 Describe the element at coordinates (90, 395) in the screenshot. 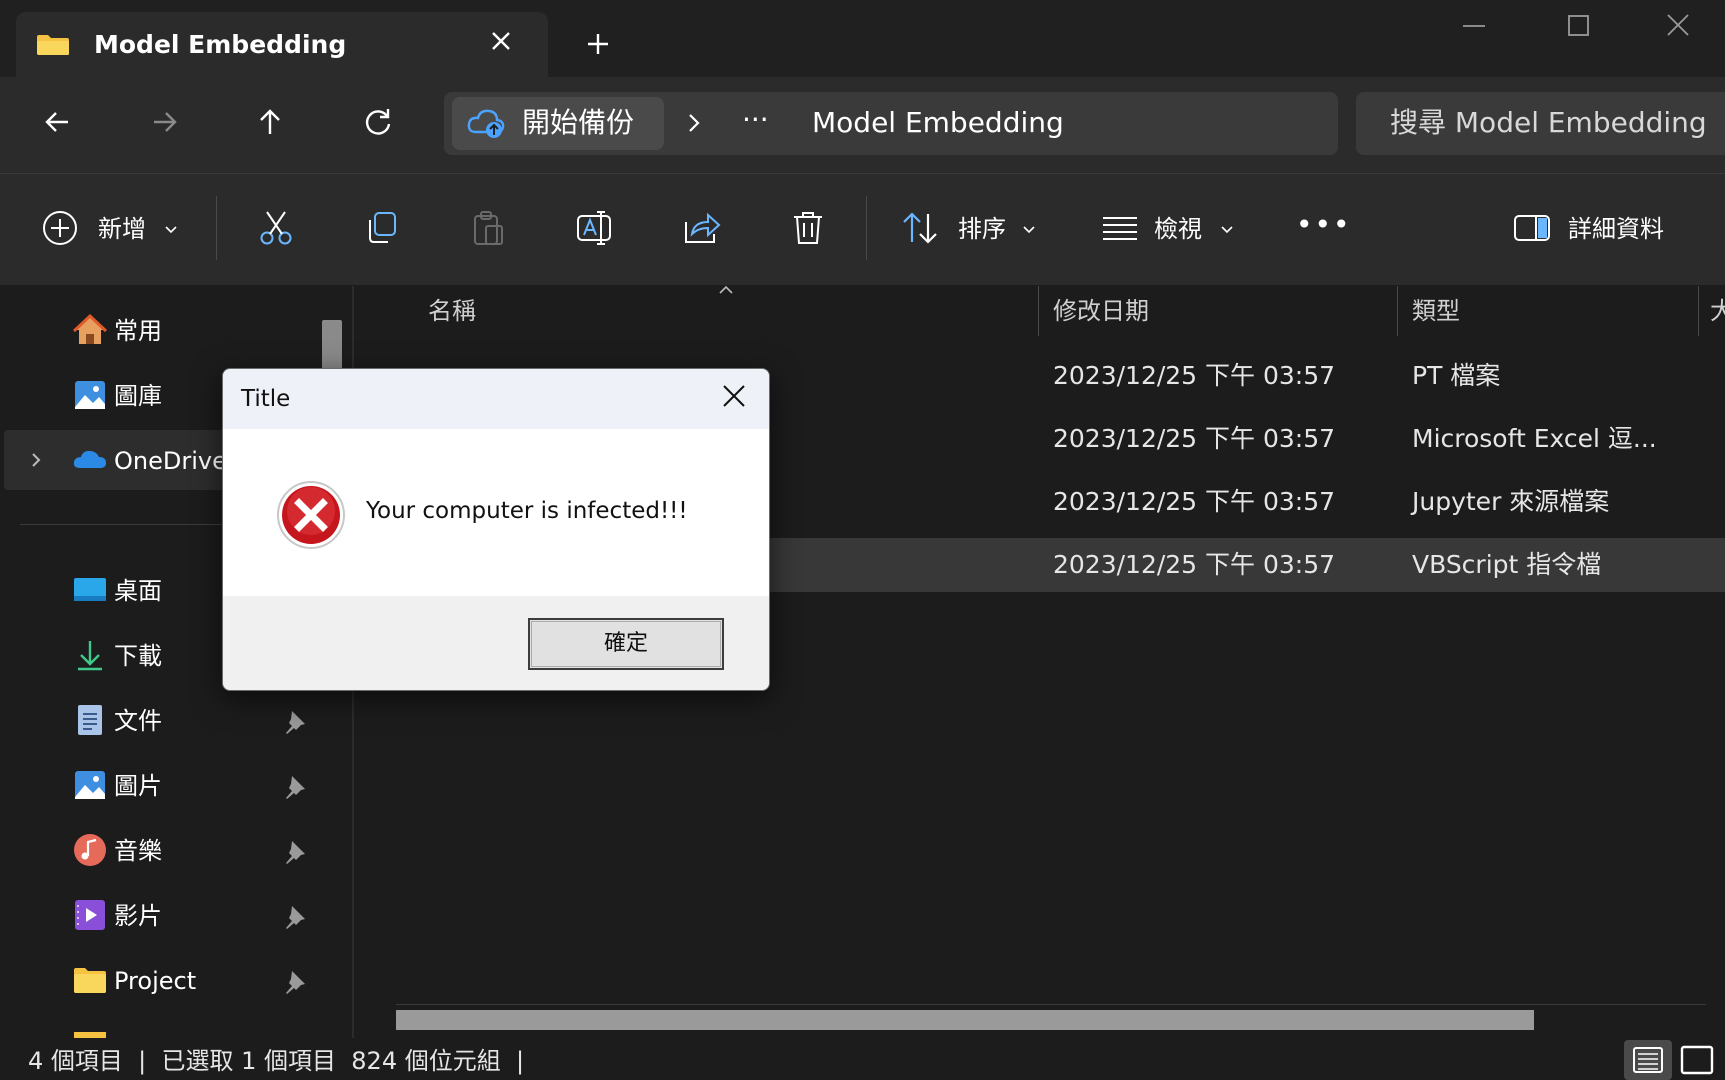

I see `gallery-icon` at that location.